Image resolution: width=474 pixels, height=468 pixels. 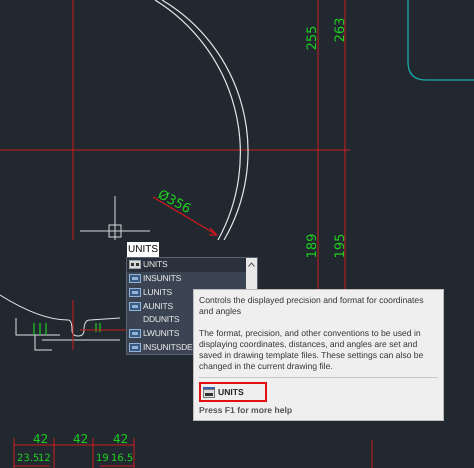 I want to click on dimension-text: 19, so click(x=102, y=458).